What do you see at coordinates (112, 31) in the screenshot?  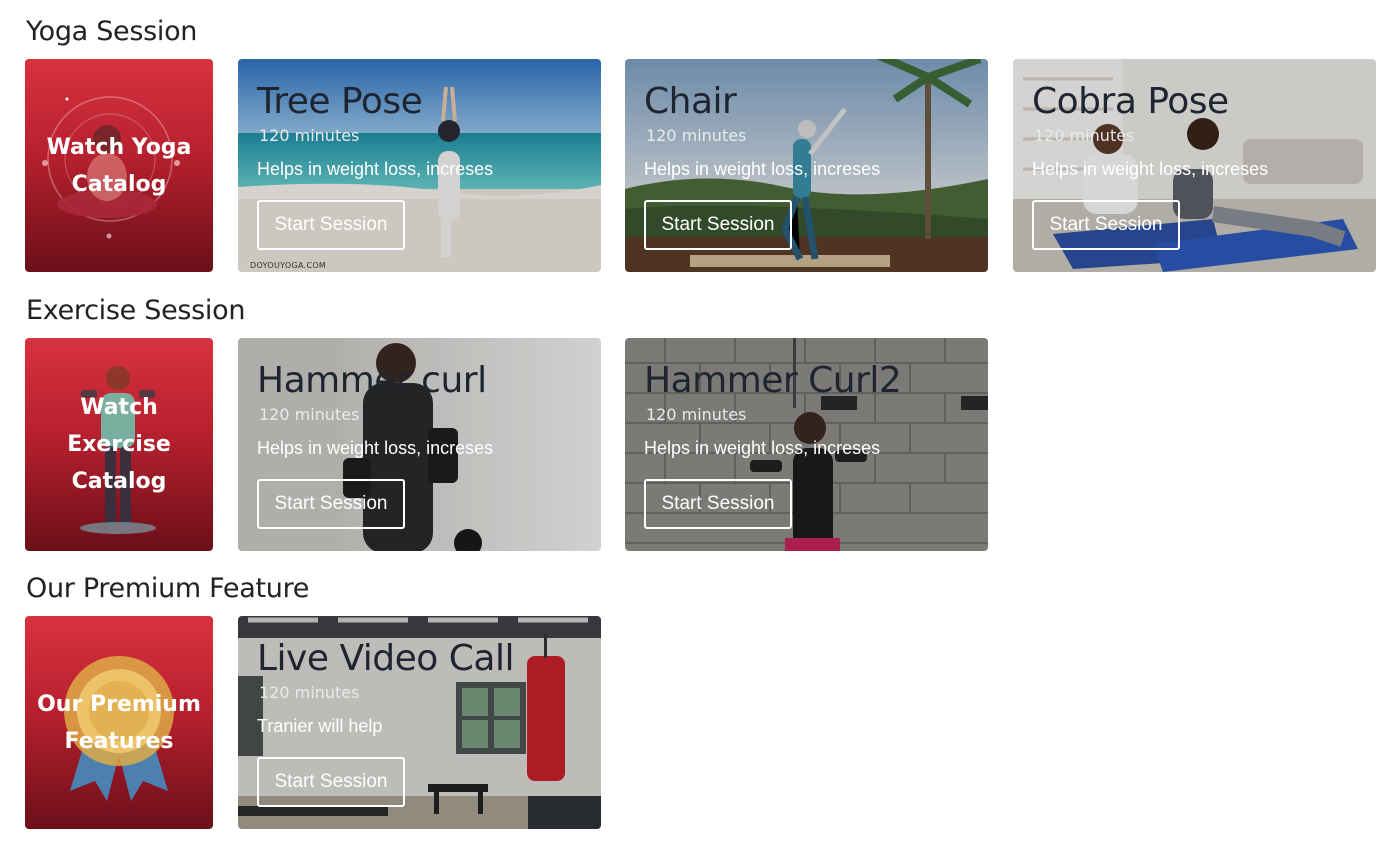 I see `section-title-yoga: Yoga Session` at bounding box center [112, 31].